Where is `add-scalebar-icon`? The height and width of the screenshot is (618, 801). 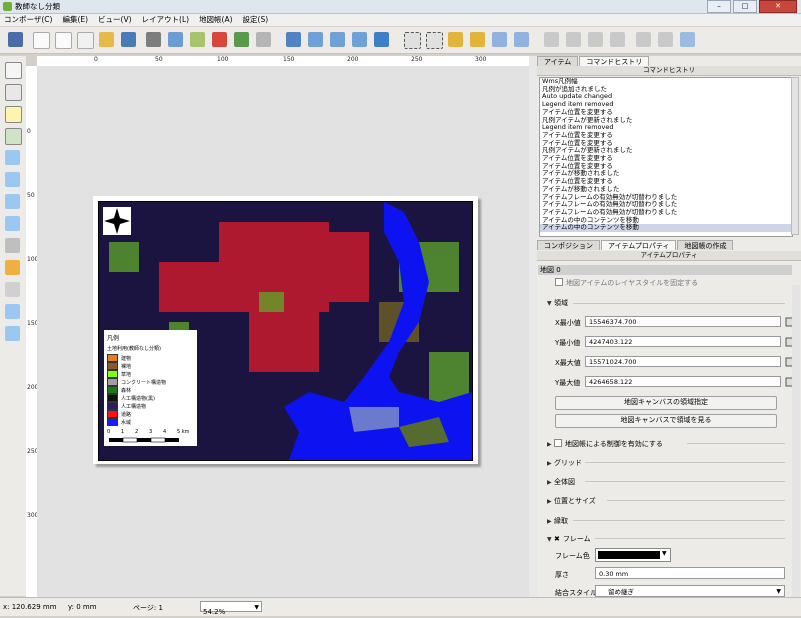 add-scalebar-icon is located at coordinates (12, 245).